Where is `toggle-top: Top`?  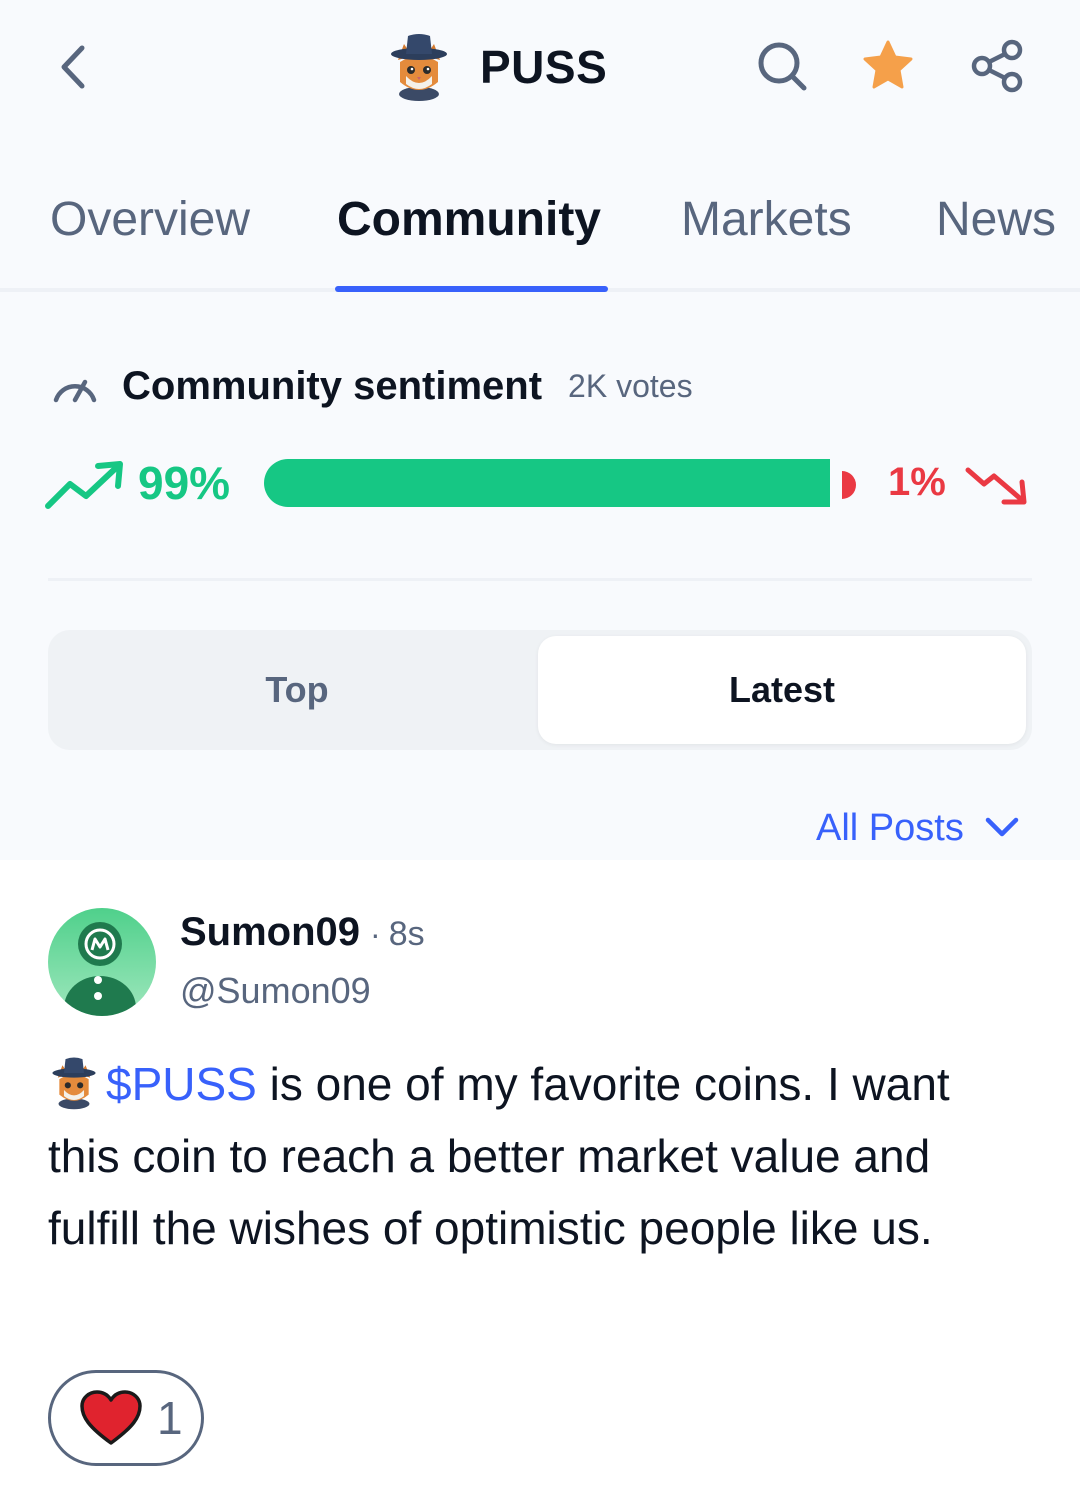 toggle-top: Top is located at coordinates (297, 690).